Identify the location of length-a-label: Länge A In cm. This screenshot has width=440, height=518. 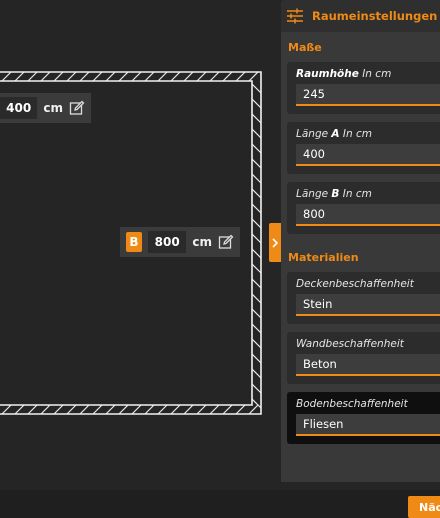
(334, 134).